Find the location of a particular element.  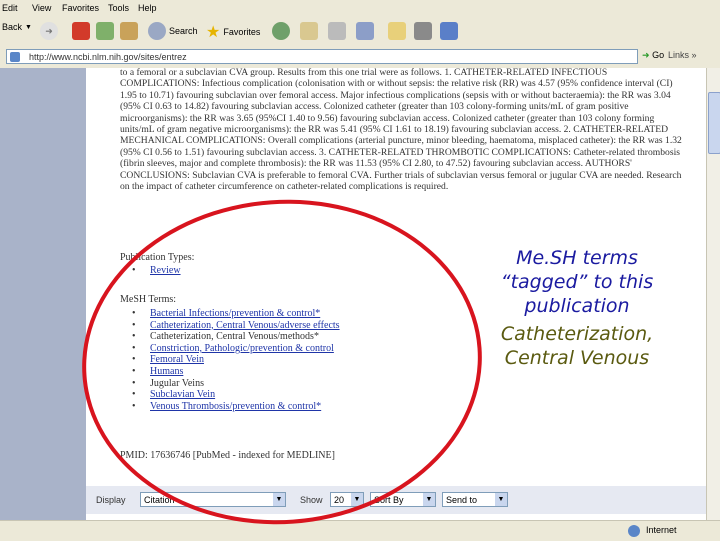

search-label: Search is located at coordinates (183, 31).